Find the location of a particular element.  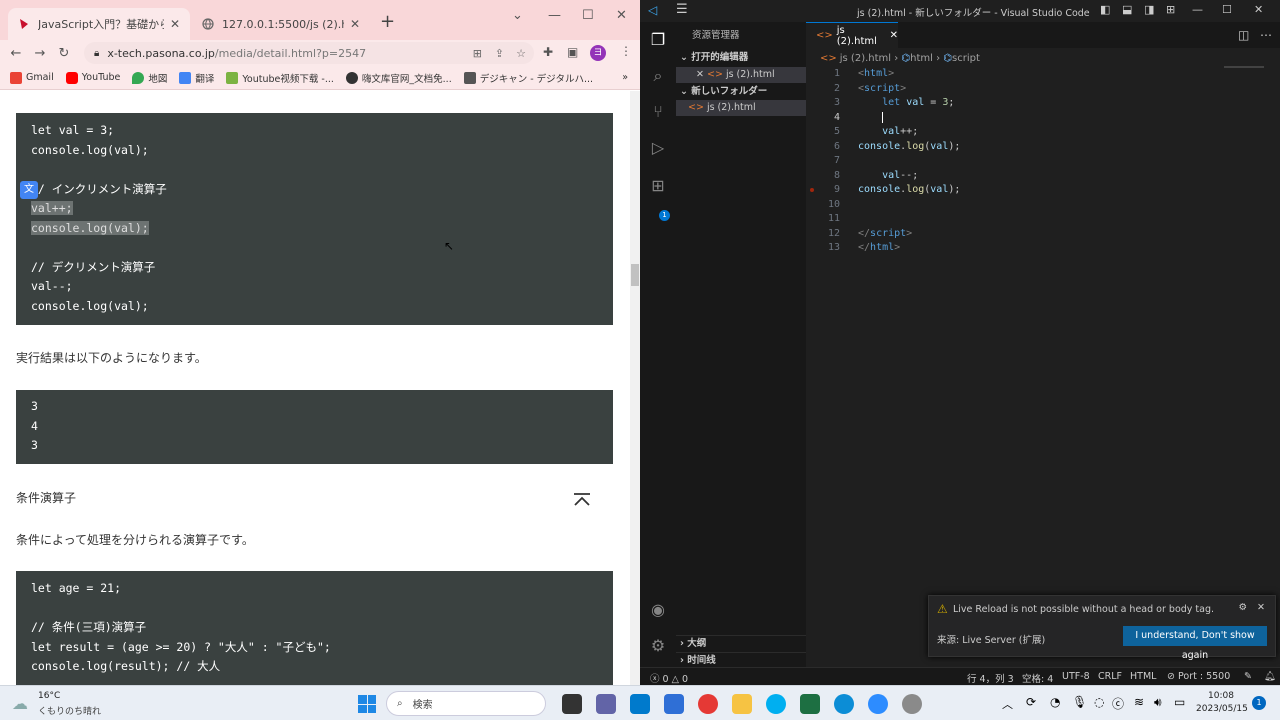

chat-icon is located at coordinates (606, 704).